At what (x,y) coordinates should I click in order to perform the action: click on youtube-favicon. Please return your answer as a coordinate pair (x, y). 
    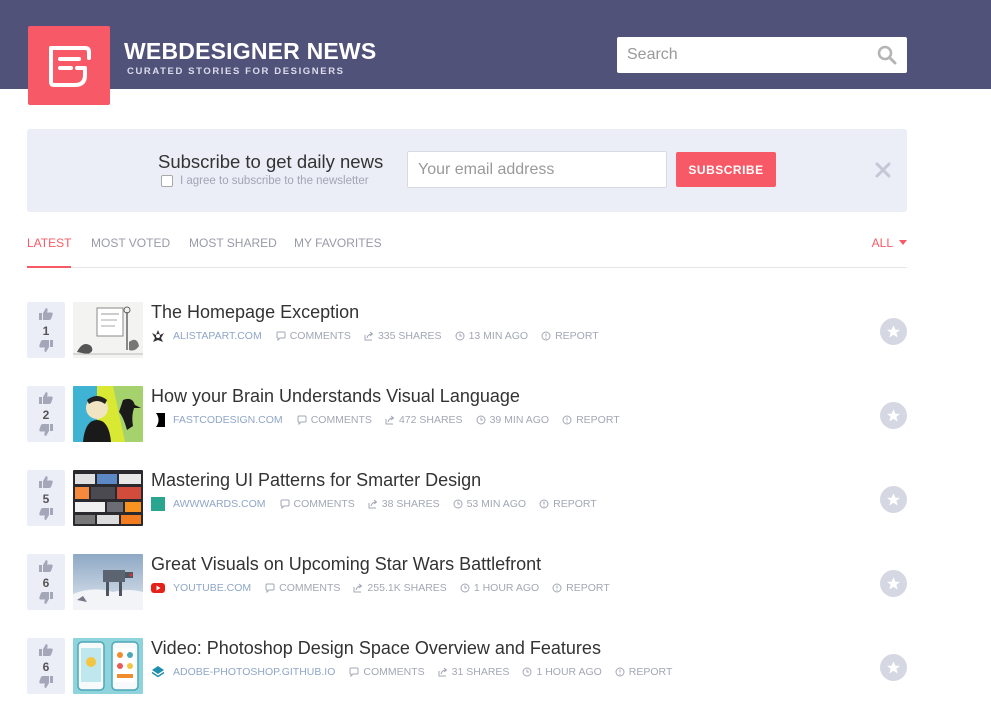
    Looking at the image, I should click on (158, 588).